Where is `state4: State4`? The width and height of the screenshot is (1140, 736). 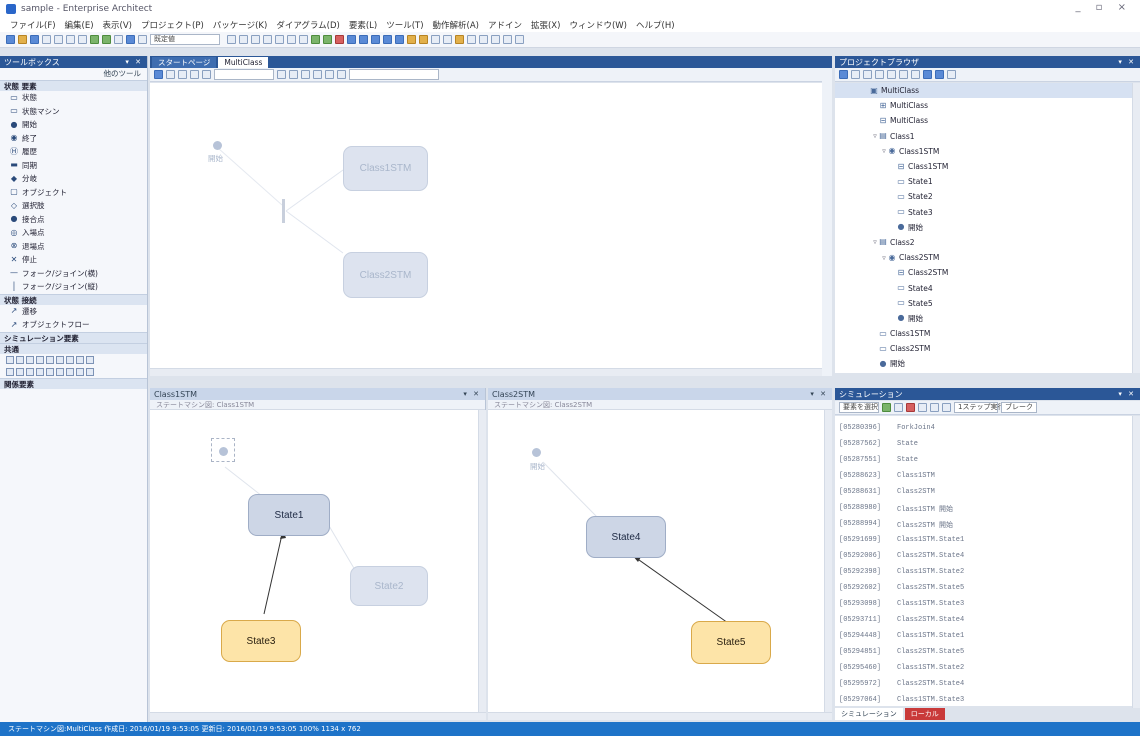
state4: State4 is located at coordinates (626, 537).